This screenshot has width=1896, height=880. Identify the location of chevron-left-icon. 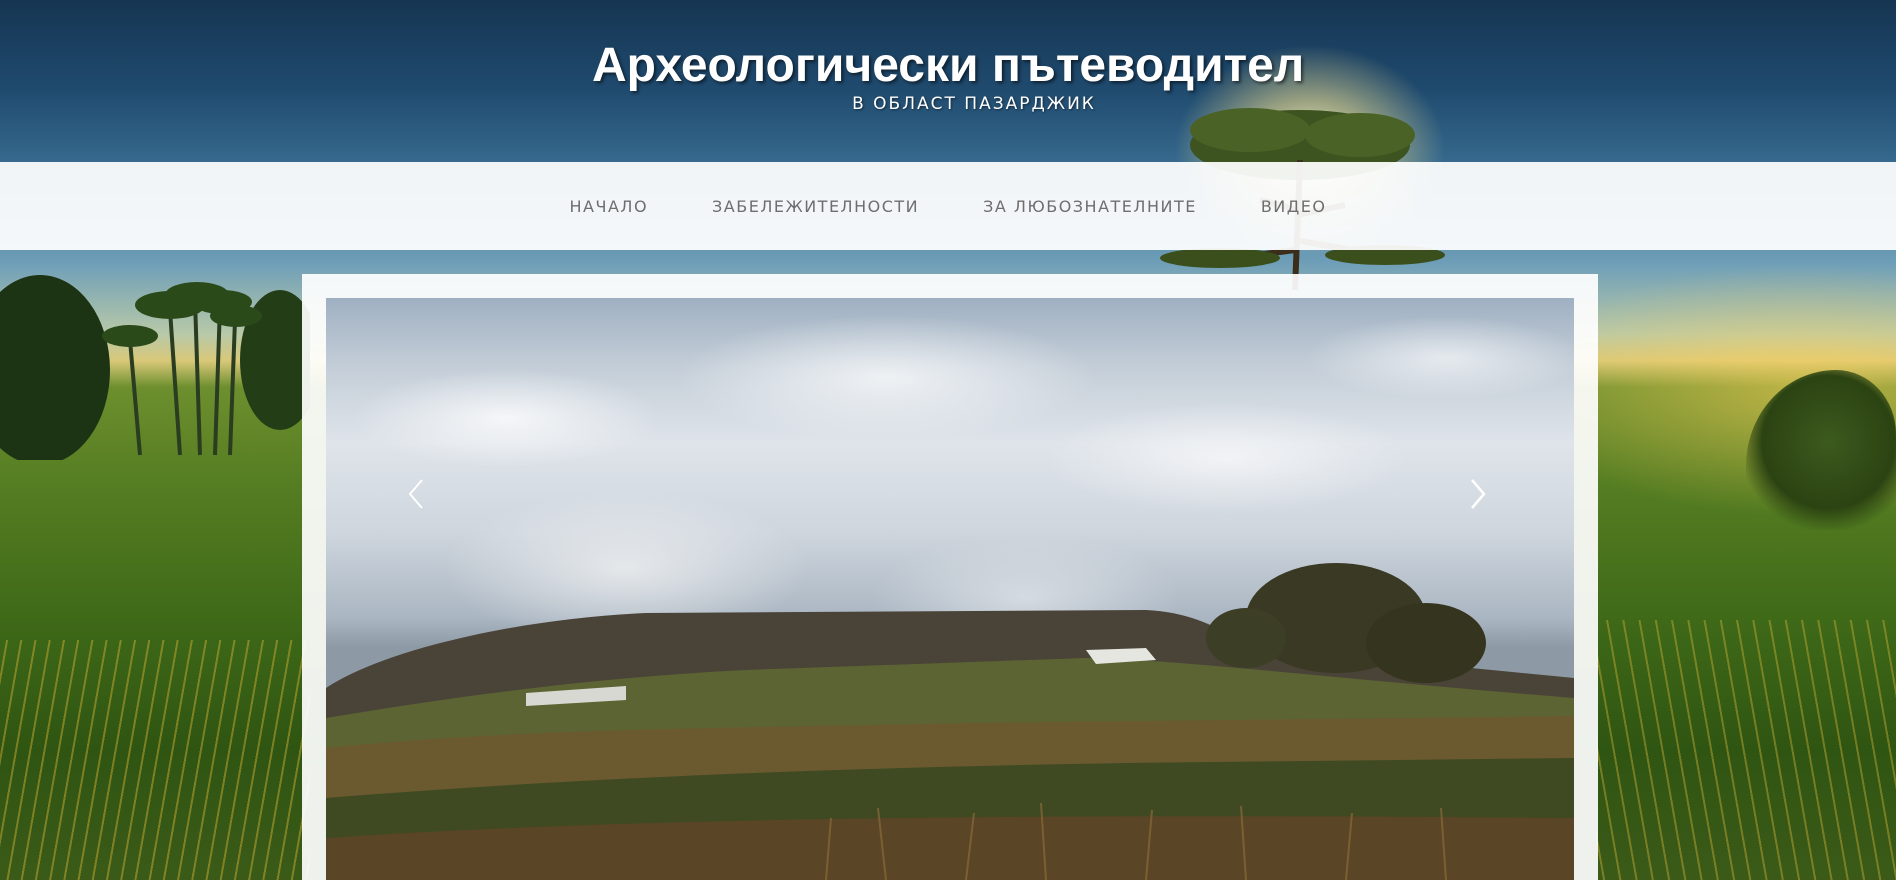
(415, 494).